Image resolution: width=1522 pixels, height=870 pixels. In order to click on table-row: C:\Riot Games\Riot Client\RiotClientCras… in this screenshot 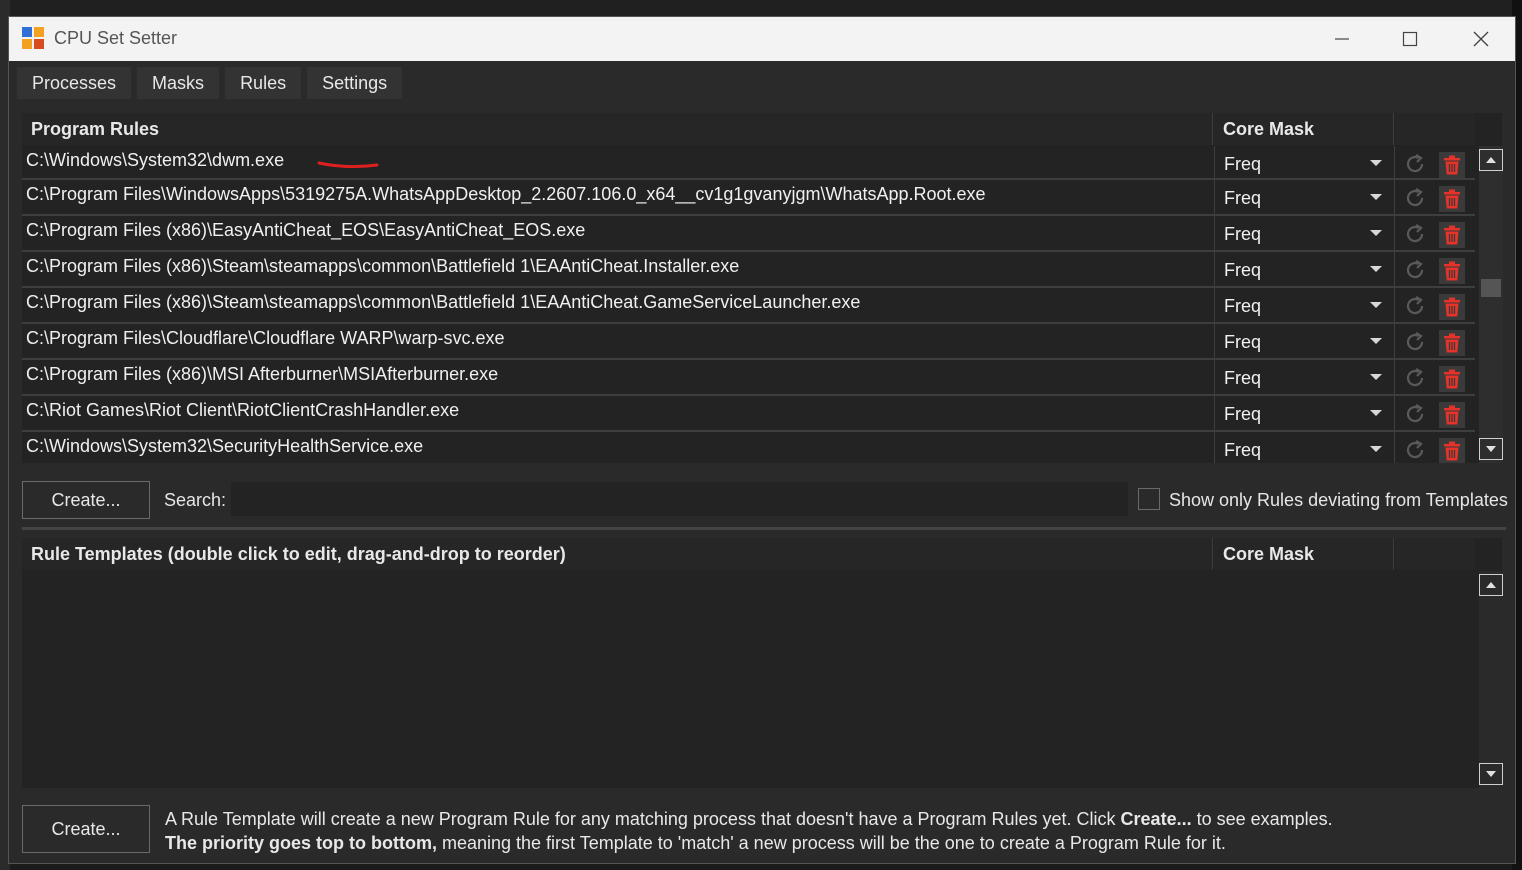, I will do `click(748, 414)`.